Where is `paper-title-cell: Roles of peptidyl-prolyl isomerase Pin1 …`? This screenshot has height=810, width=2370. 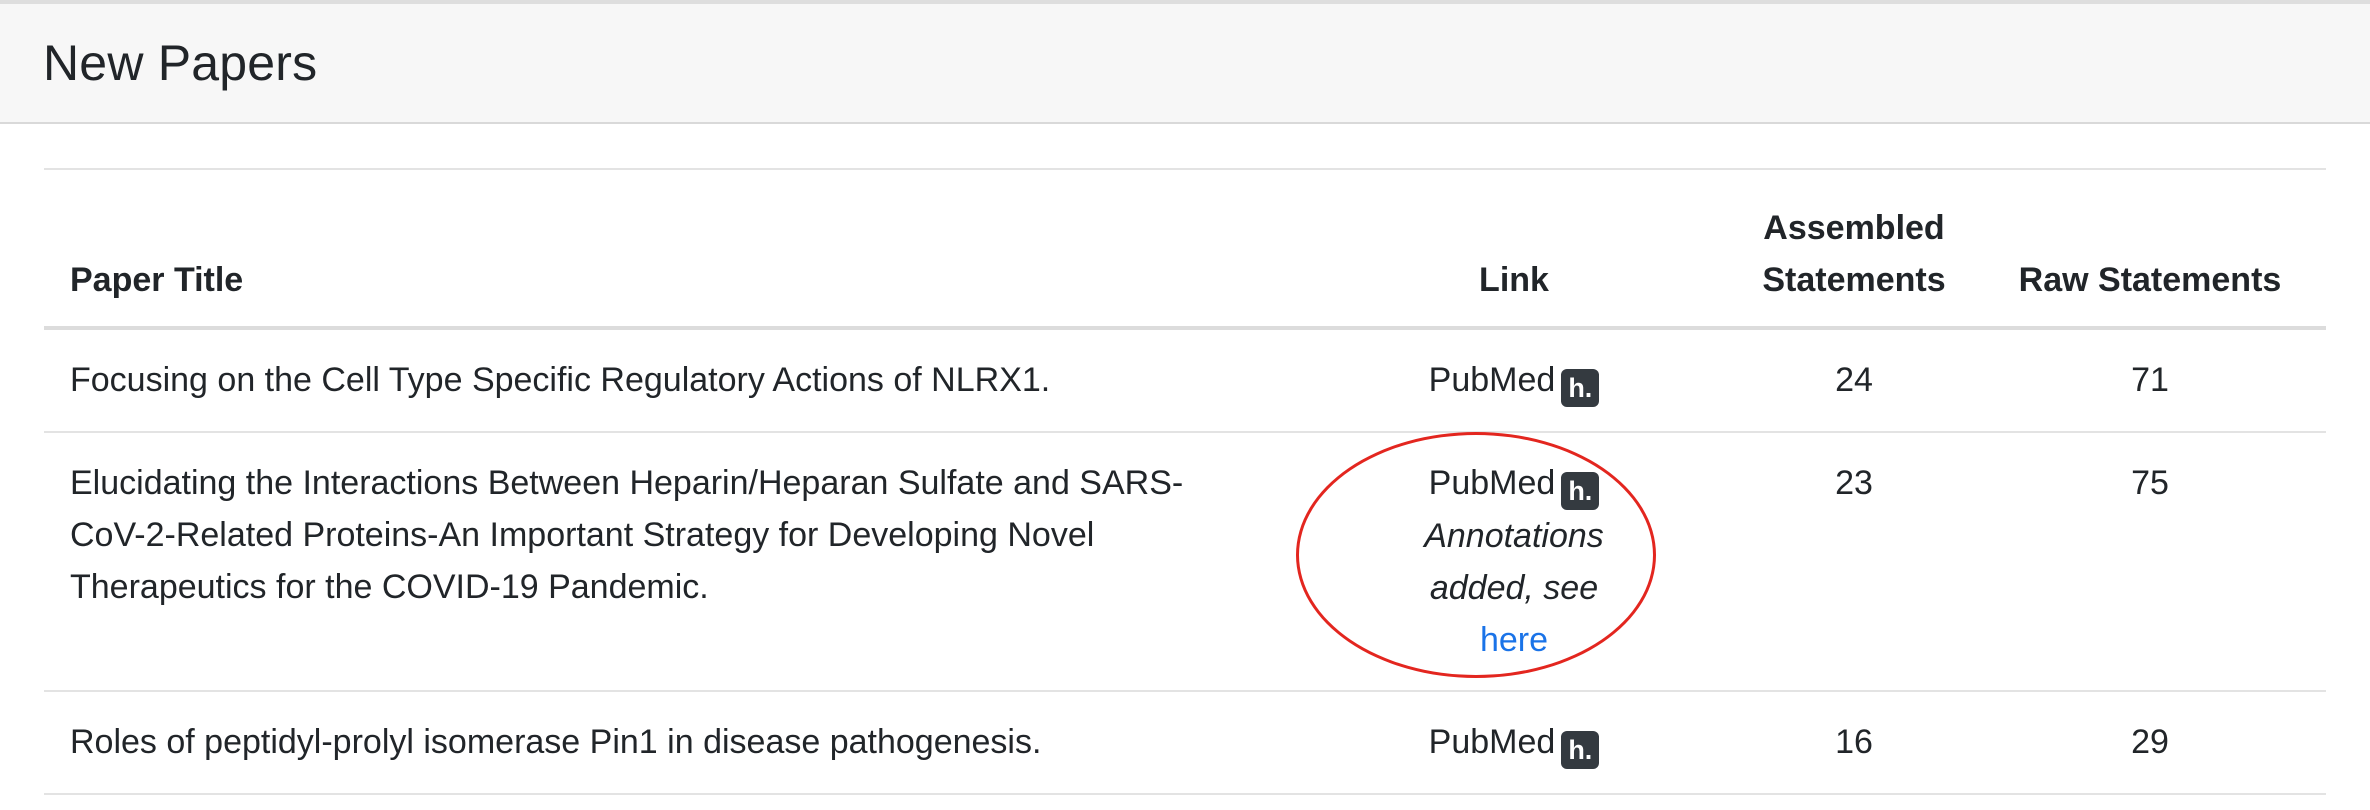
paper-title-cell: Roles of peptidyl-prolyl isomerase Pin1 … is located at coordinates (669, 743).